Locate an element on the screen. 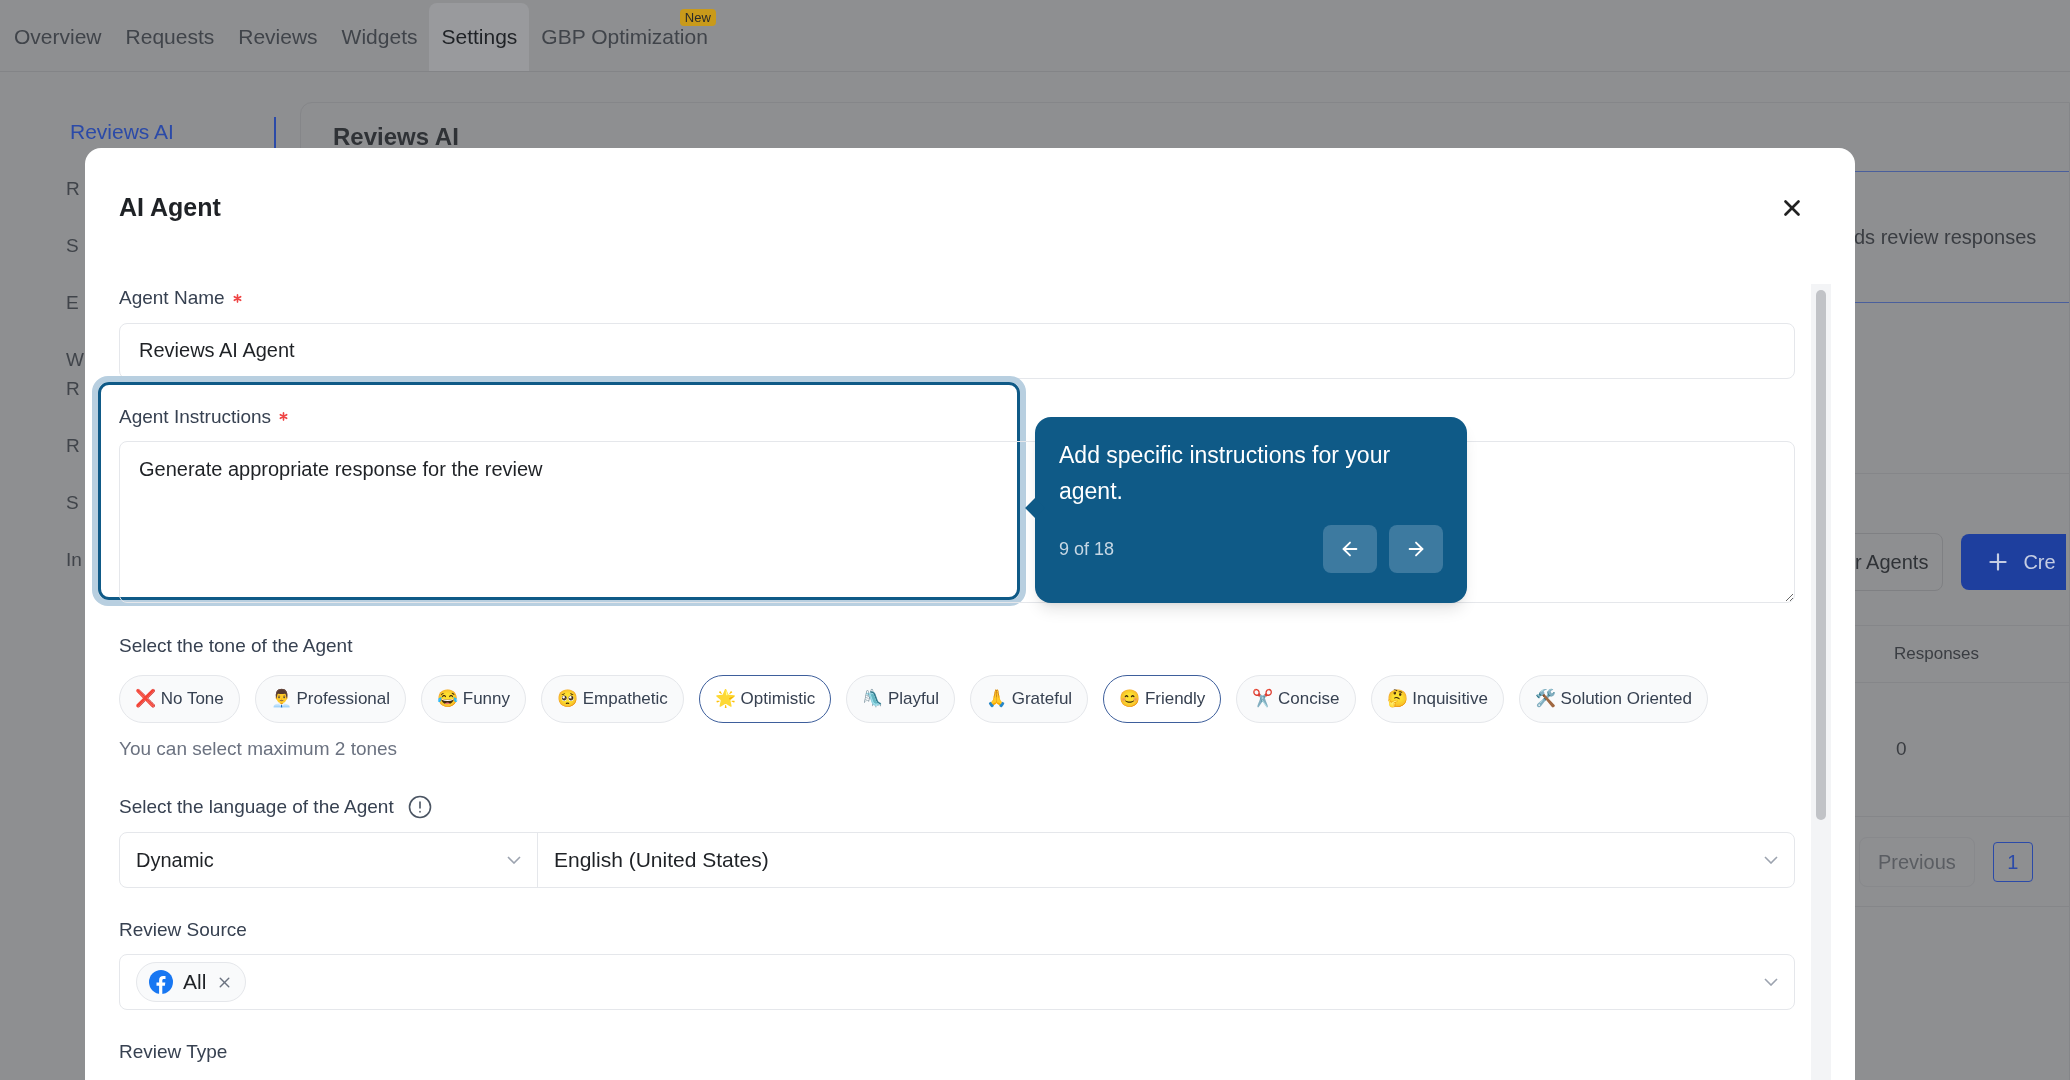 Image resolution: width=2070 pixels, height=1080 pixels. back-button is located at coordinates (1350, 549).